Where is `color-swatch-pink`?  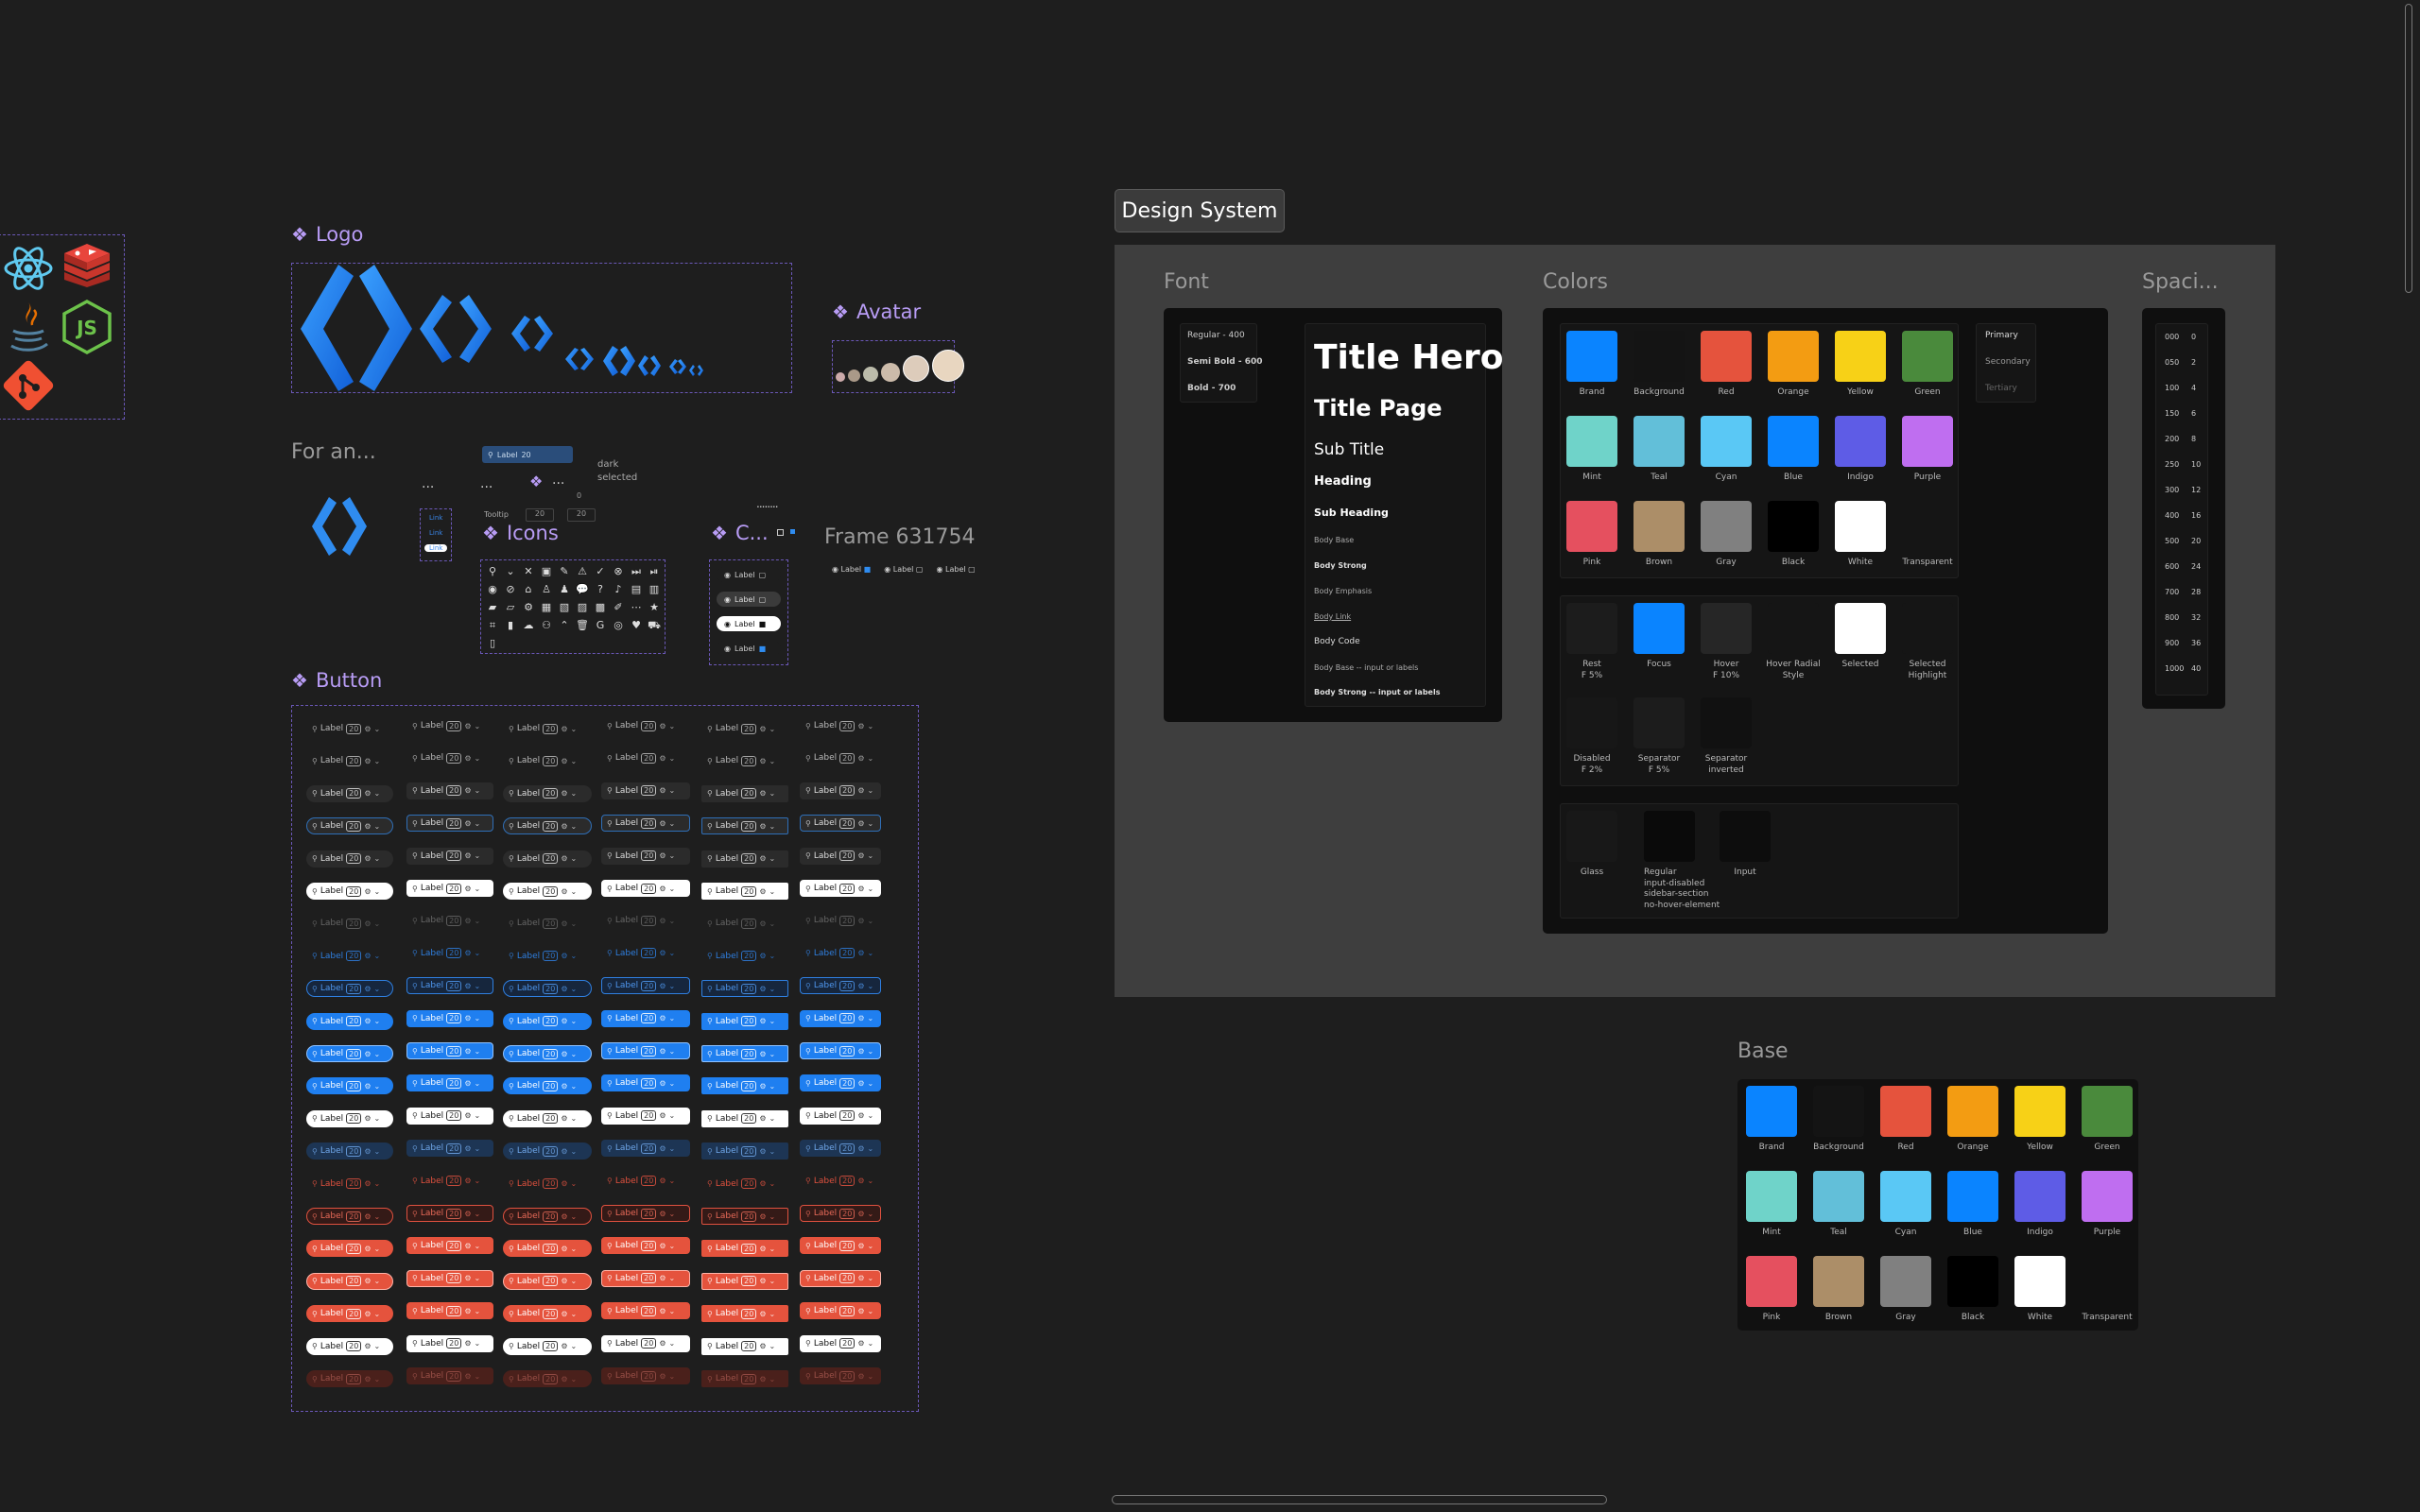 color-swatch-pink is located at coordinates (1772, 1281).